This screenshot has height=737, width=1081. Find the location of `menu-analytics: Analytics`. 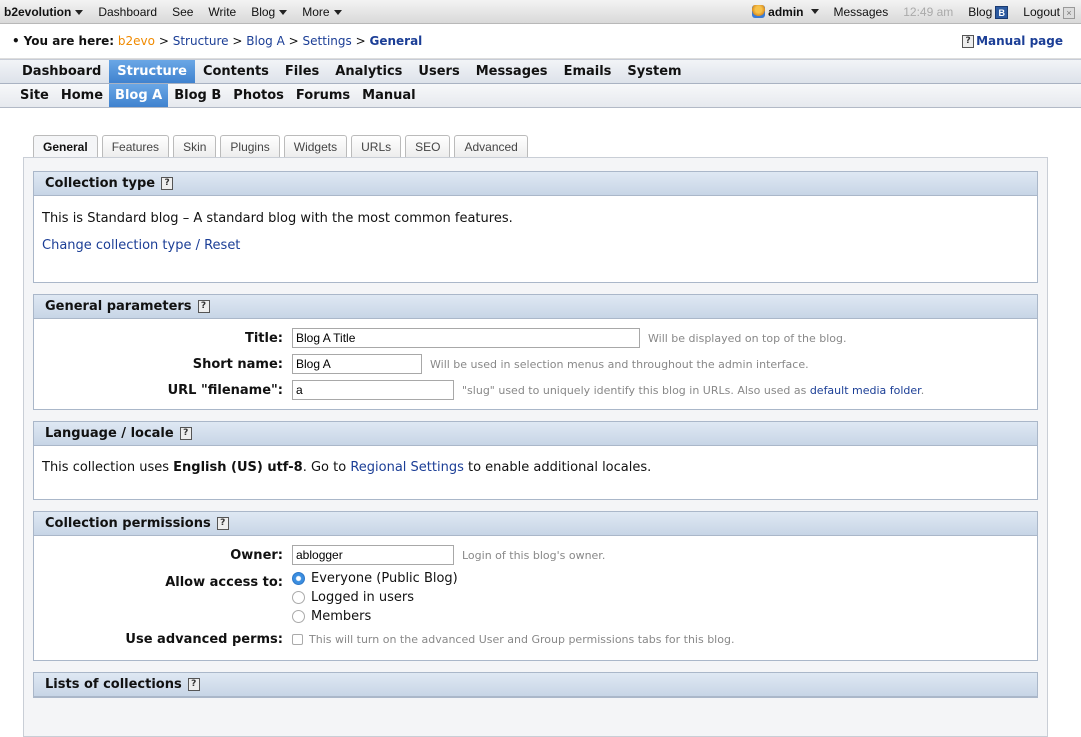

menu-analytics: Analytics is located at coordinates (368, 71).